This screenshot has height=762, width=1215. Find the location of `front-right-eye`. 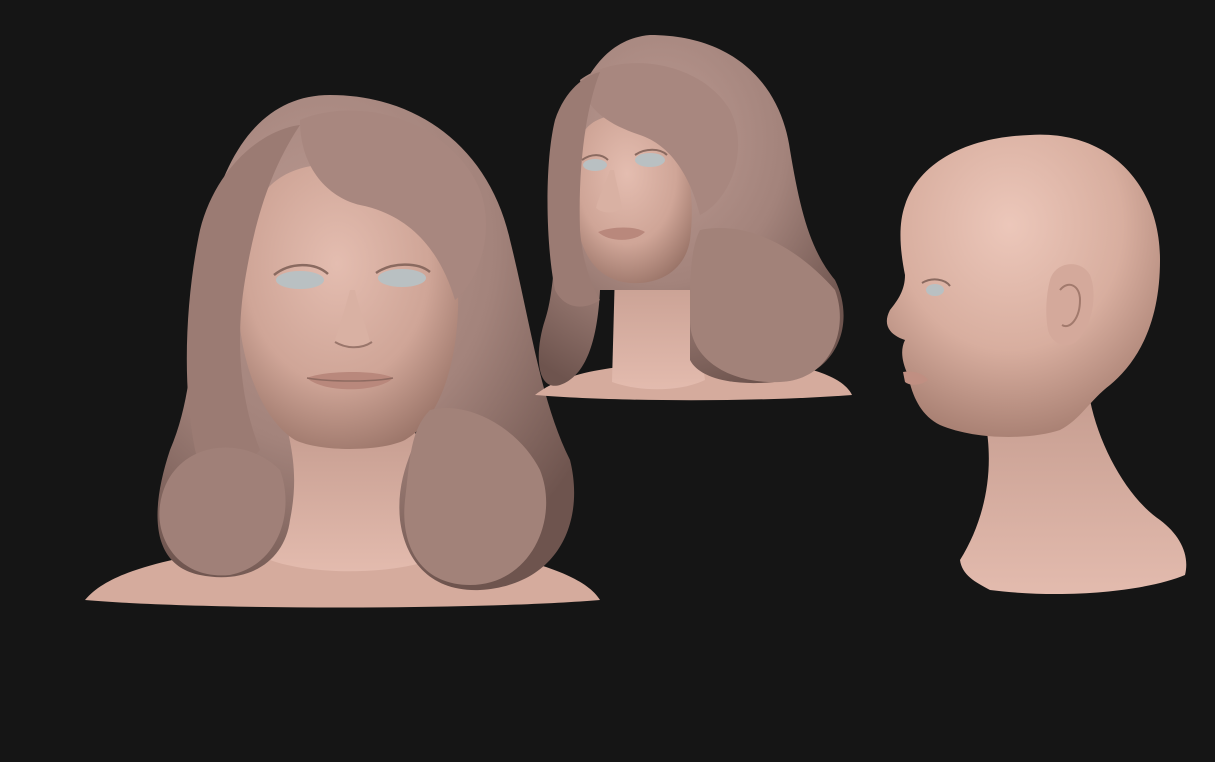

front-right-eye is located at coordinates (402, 278).